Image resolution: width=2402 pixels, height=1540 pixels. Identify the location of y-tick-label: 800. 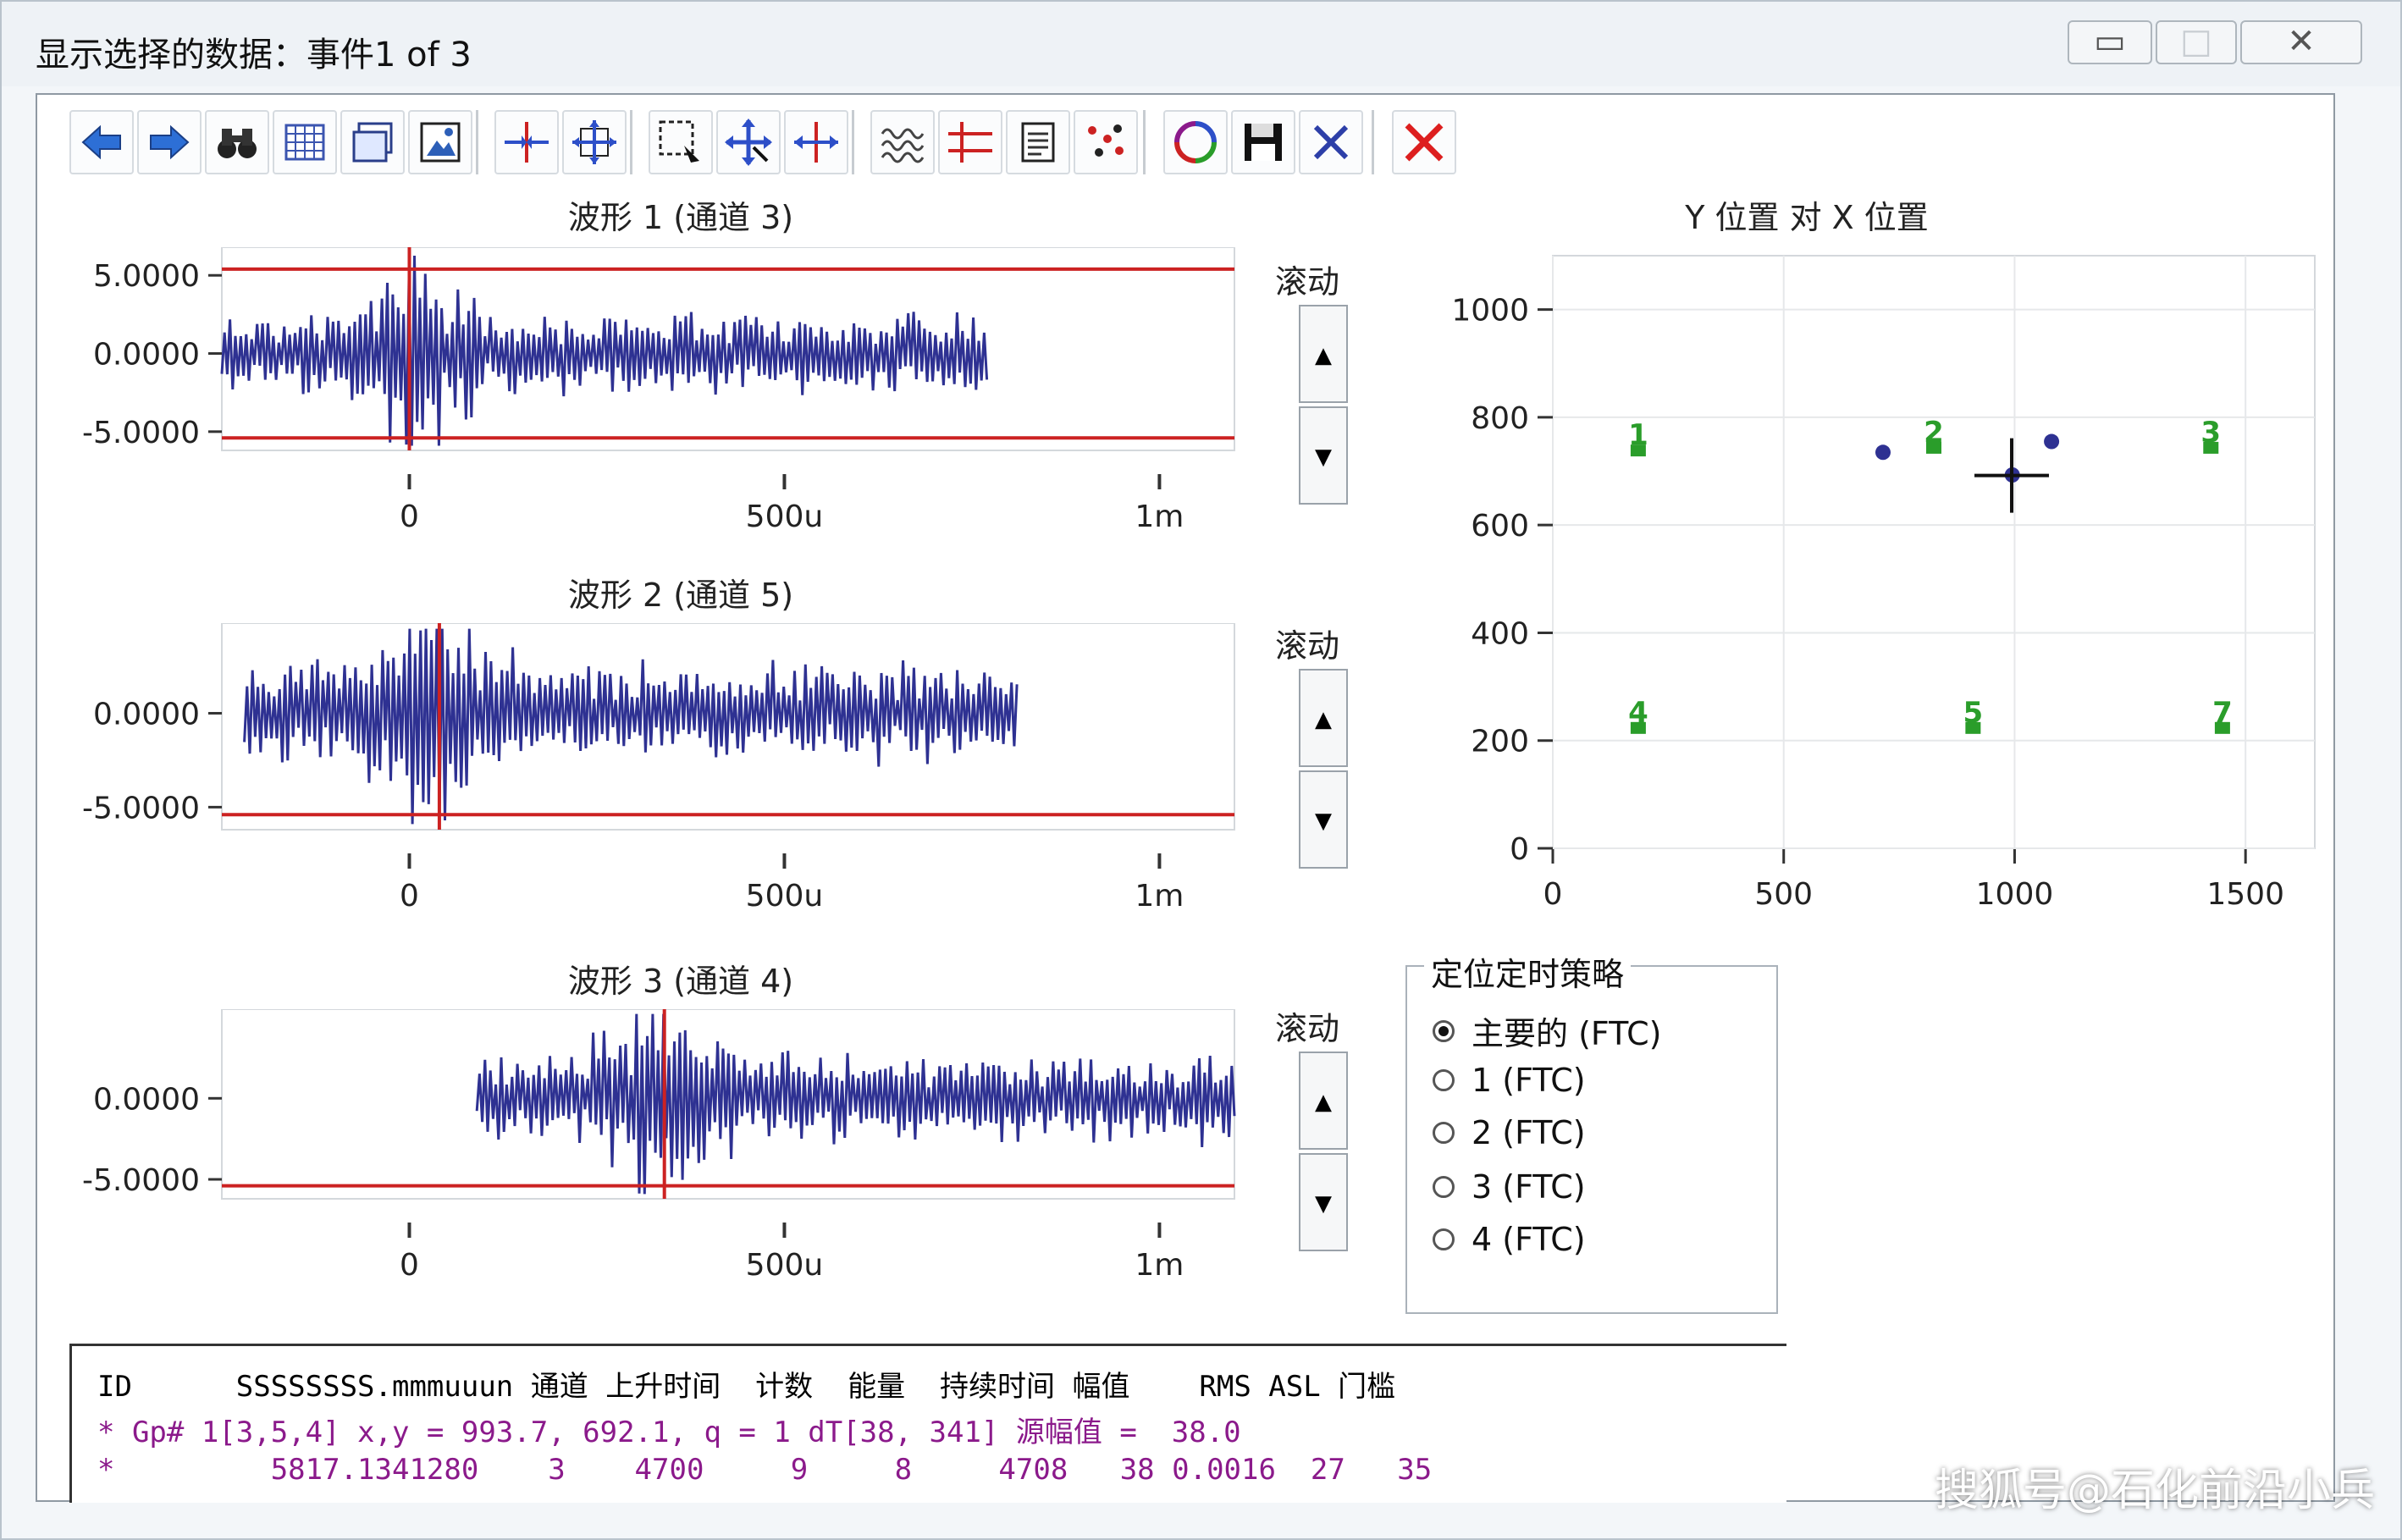
(1500, 418).